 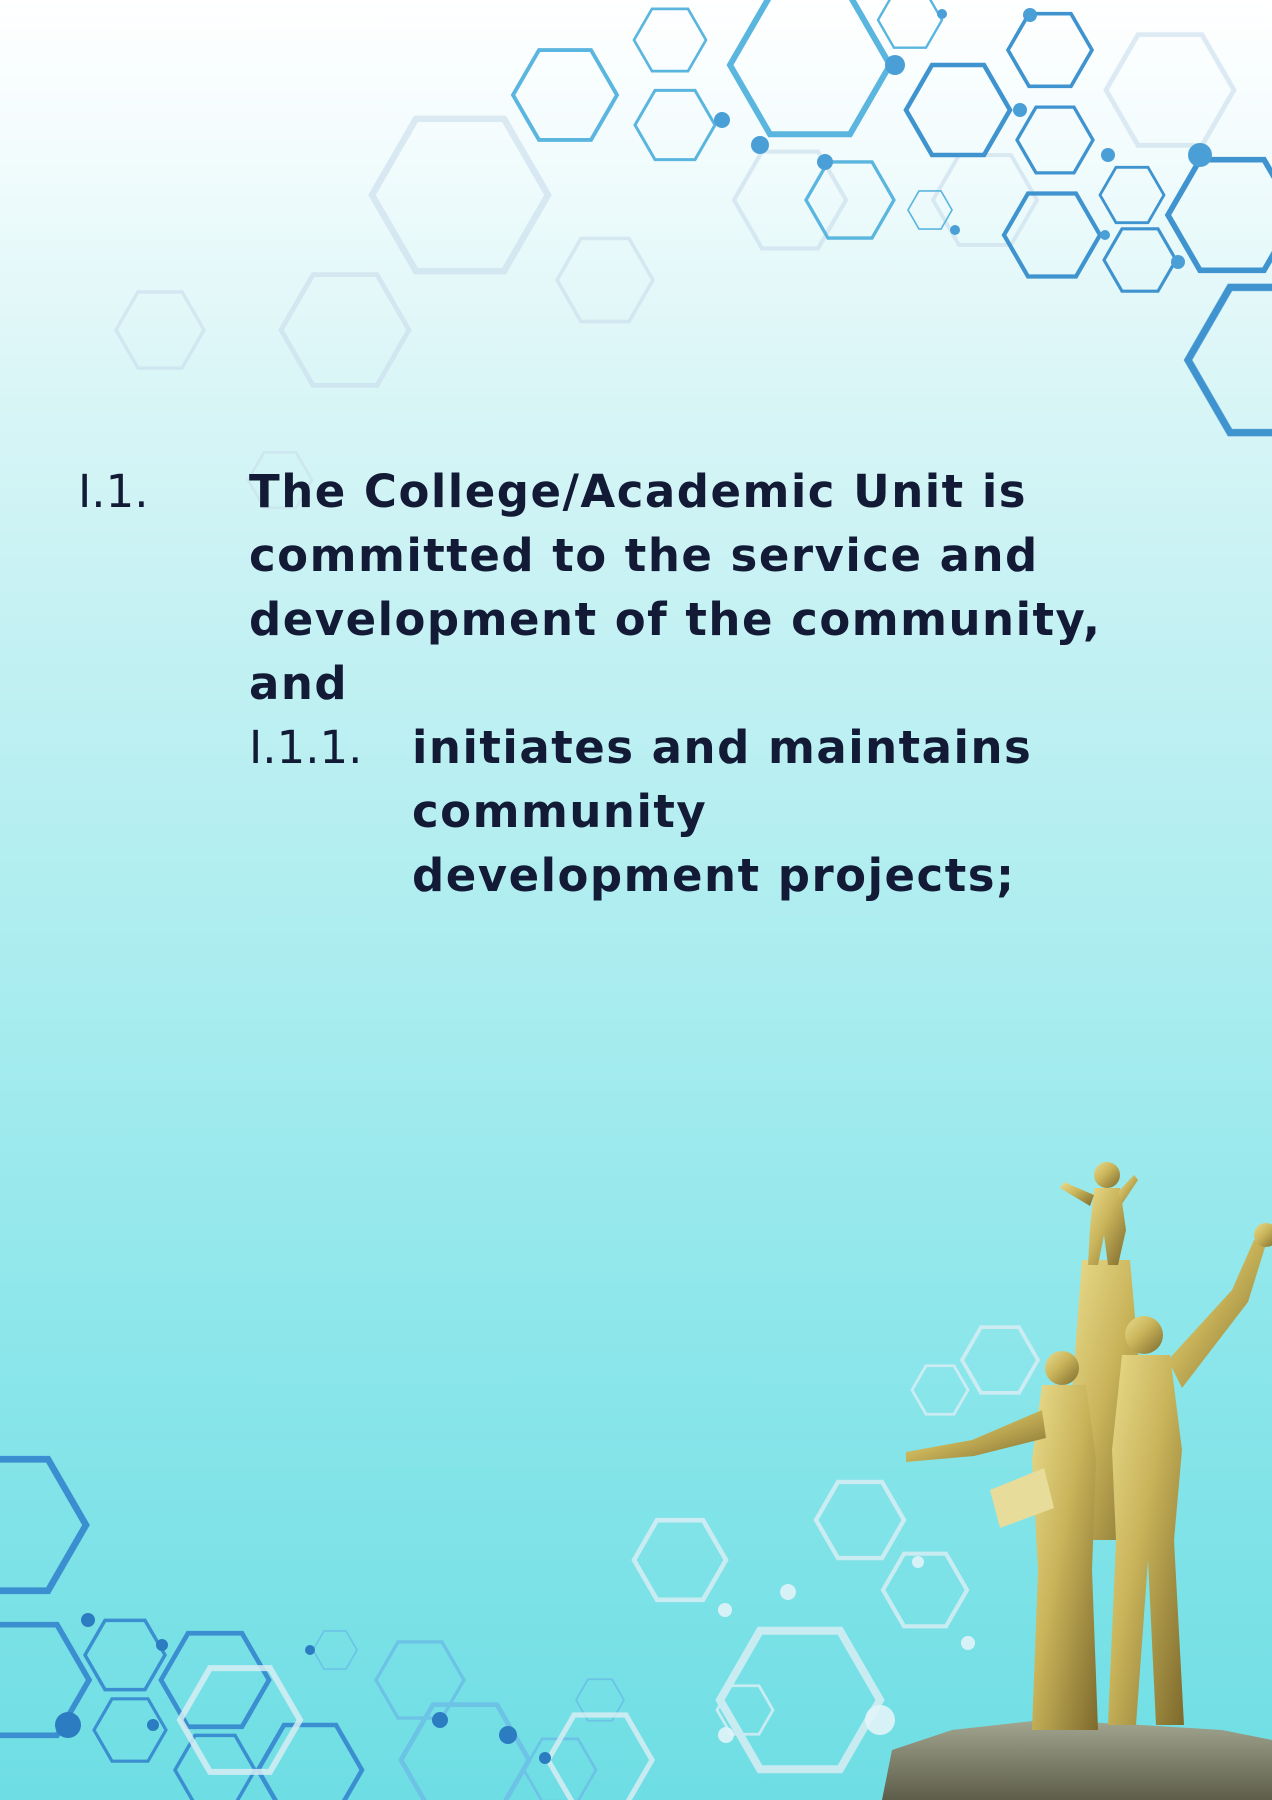 I want to click on subsection-number: I.1.1., so click(x=306, y=747).